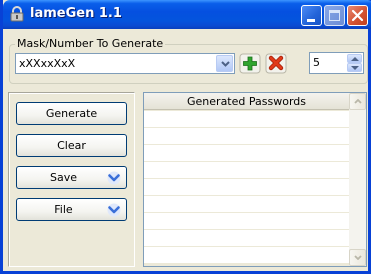 Image resolution: width=371 pixels, height=274 pixels. I want to click on window-title: lameGen 1.1, so click(76, 13).